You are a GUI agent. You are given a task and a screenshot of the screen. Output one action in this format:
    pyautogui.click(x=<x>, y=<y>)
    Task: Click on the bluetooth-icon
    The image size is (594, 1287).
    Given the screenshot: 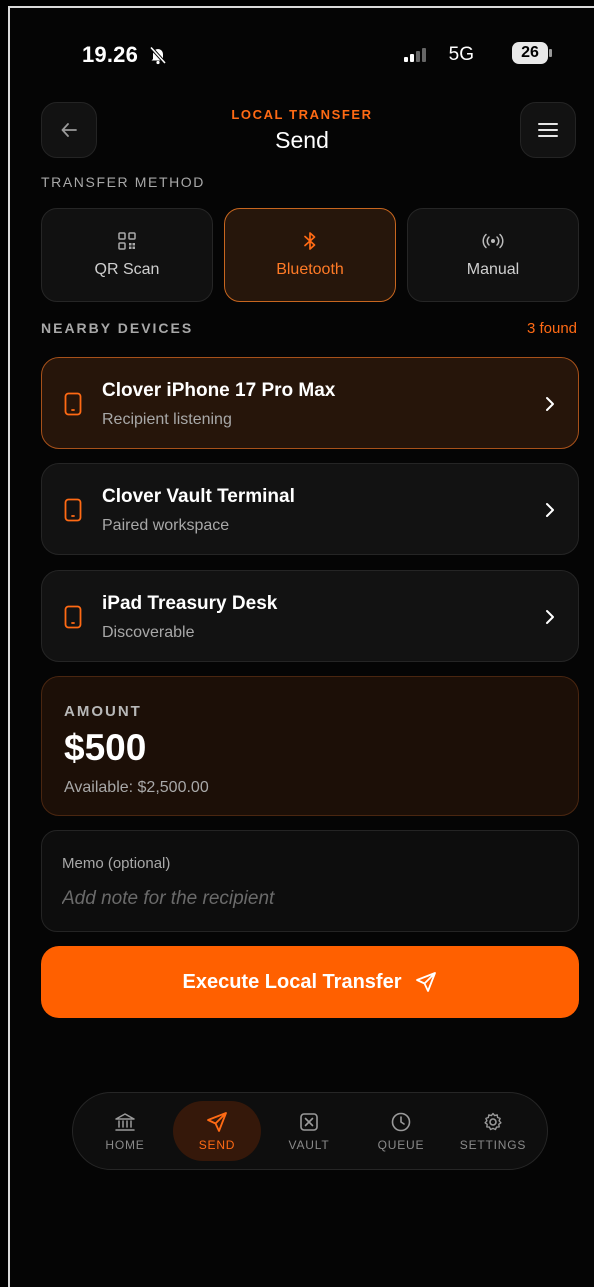 What is the action you would take?
    pyautogui.click(x=310, y=241)
    